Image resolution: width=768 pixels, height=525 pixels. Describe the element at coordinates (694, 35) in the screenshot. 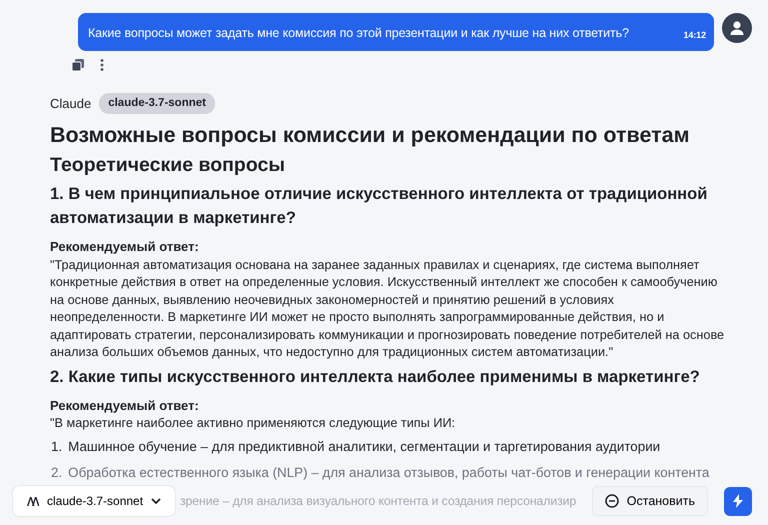

I see `timestamp: 14:12` at that location.